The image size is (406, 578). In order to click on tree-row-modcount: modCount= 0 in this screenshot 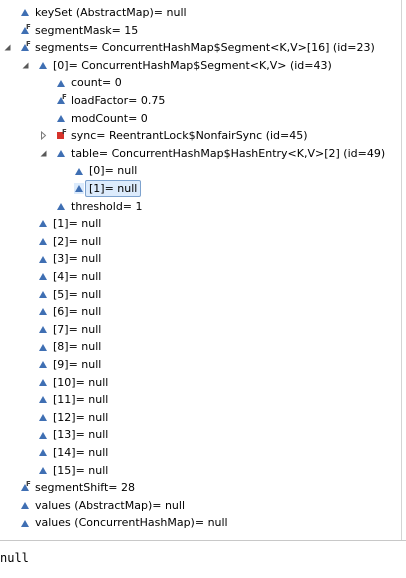, I will do `click(102, 119)`.